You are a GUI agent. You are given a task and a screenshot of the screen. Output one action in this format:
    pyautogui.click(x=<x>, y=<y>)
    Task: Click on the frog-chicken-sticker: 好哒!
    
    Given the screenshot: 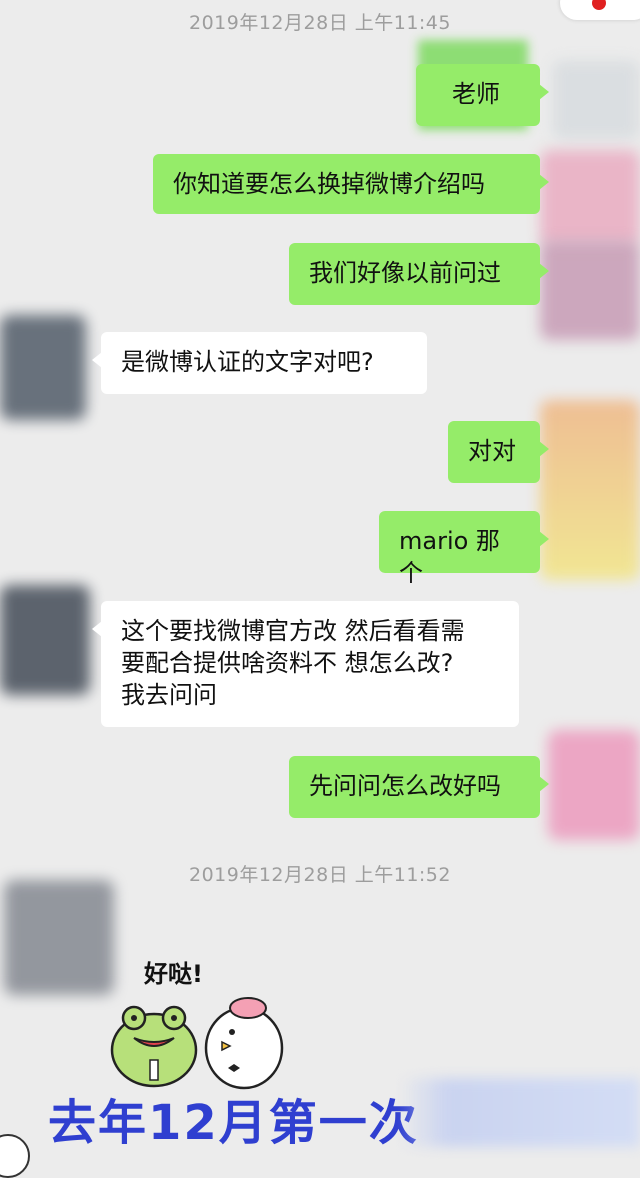 What is the action you would take?
    pyautogui.click(x=199, y=1020)
    